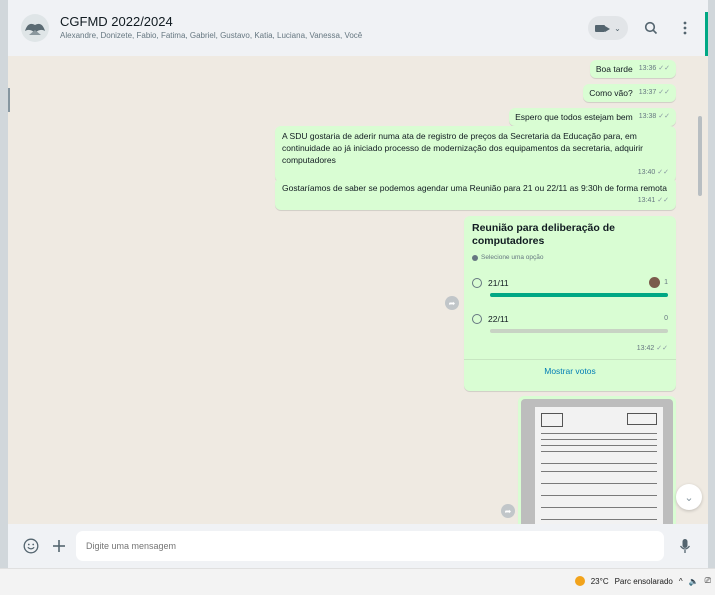  What do you see at coordinates (498, 319) in the screenshot?
I see `poll-option-label: 22/11` at bounding box center [498, 319].